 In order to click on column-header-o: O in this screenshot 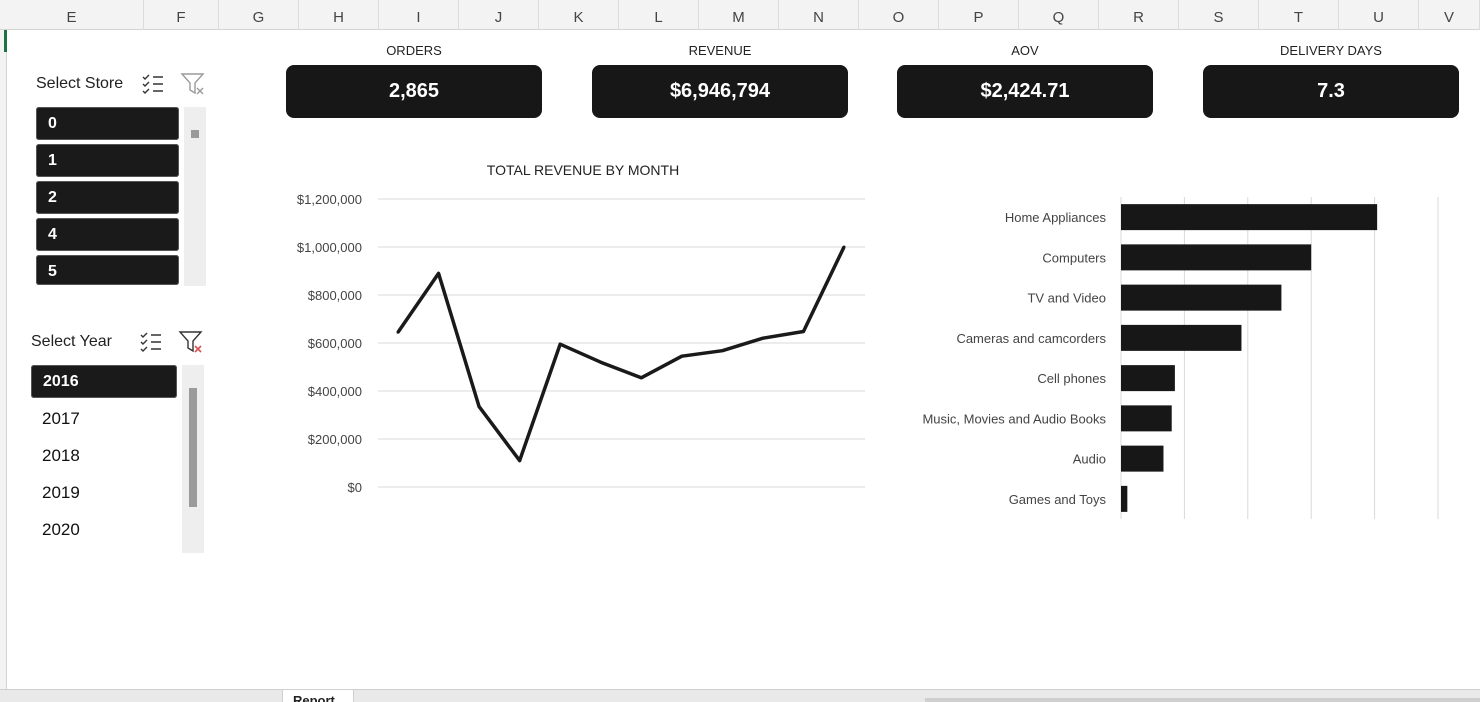, I will do `click(899, 15)`.